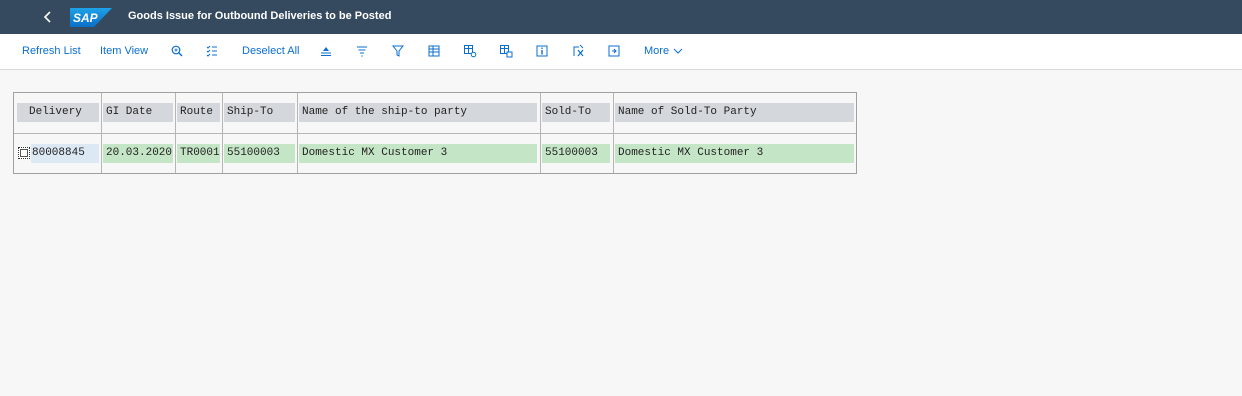 The image size is (1242, 396). Describe the element at coordinates (24, 153) in the screenshot. I see `row-select-checkbox` at that location.